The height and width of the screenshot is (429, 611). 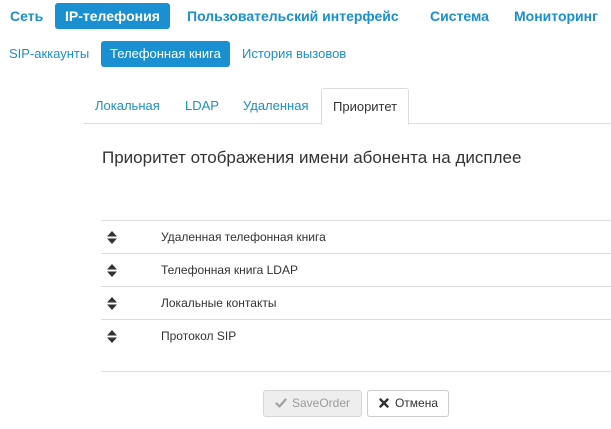 What do you see at coordinates (281, 403) in the screenshot?
I see `check-icon` at bounding box center [281, 403].